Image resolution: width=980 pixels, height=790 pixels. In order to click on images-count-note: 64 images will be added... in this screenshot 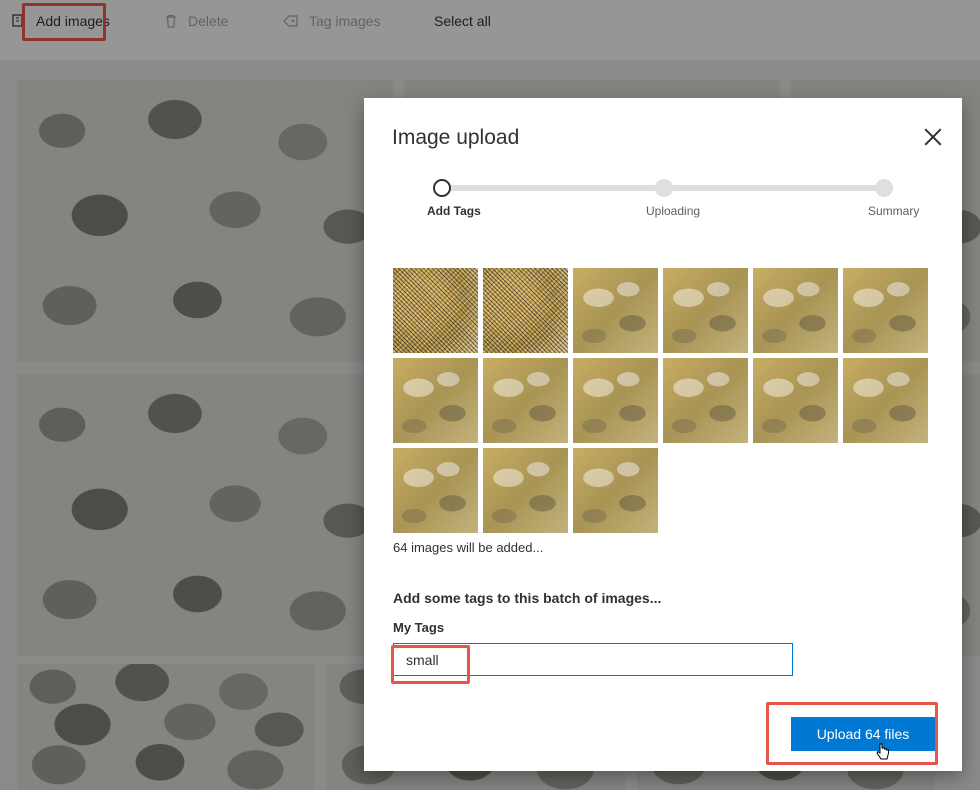, I will do `click(468, 547)`.